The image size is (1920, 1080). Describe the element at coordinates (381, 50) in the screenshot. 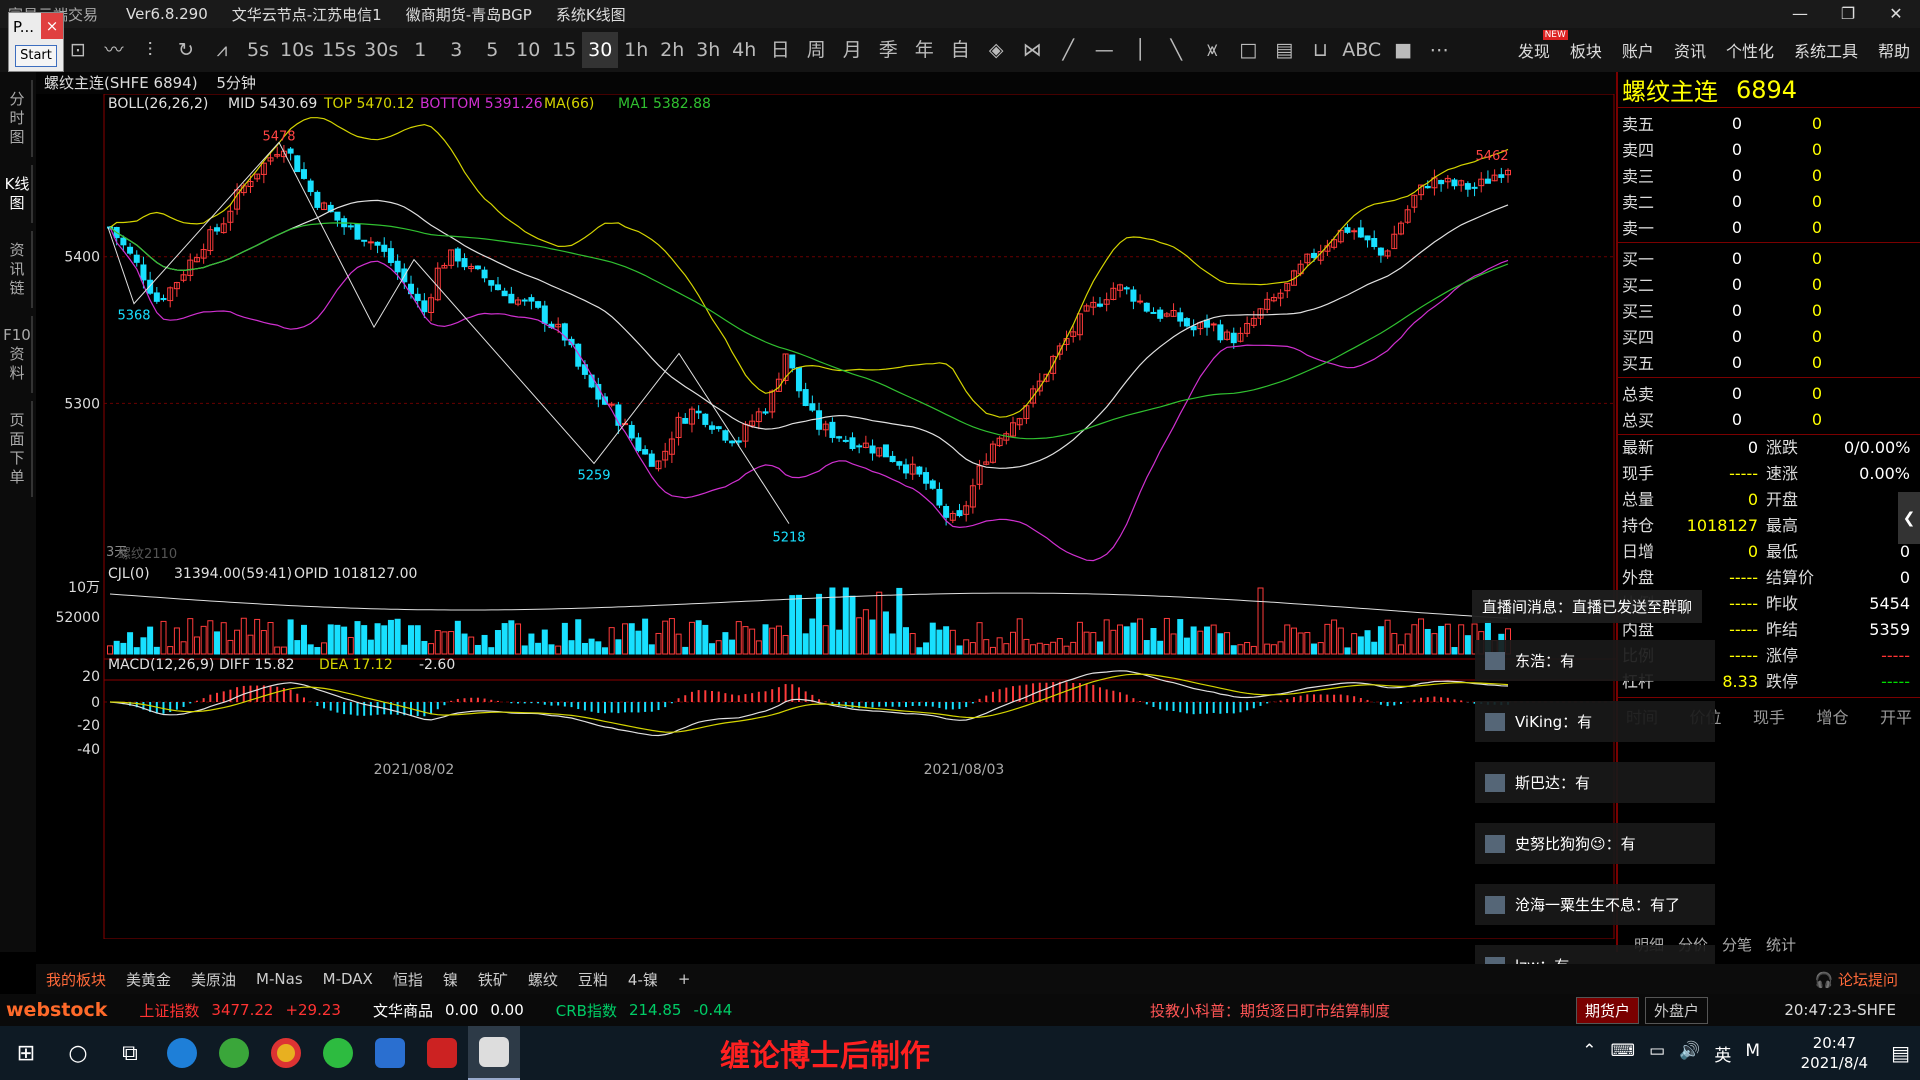

I see `toolbar-item: 30s` at that location.